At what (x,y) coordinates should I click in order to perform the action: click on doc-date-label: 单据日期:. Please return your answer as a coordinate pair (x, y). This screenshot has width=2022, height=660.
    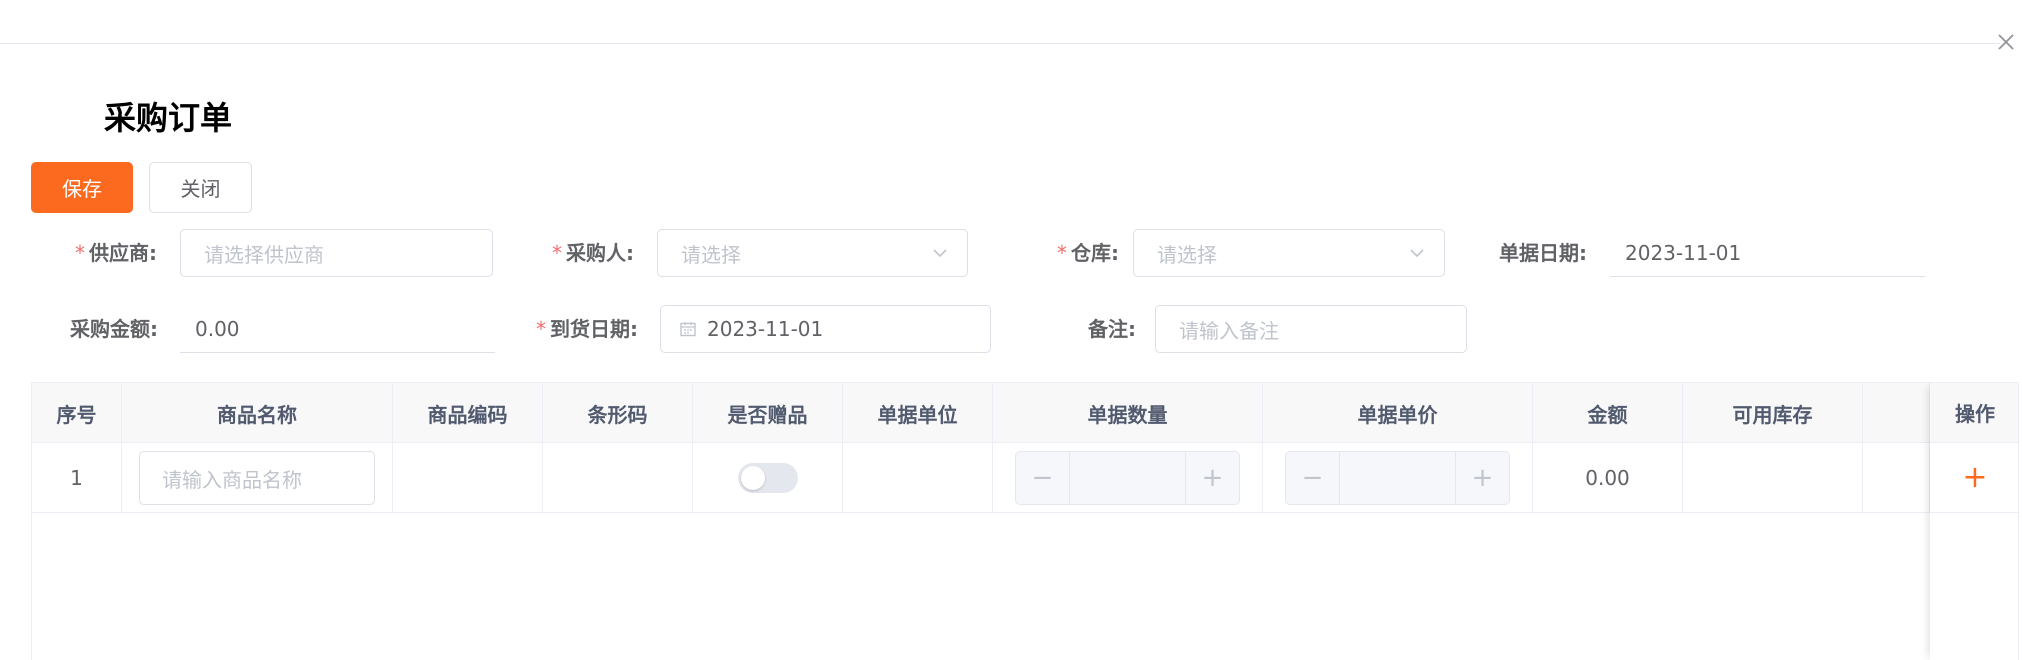
    Looking at the image, I should click on (1543, 253).